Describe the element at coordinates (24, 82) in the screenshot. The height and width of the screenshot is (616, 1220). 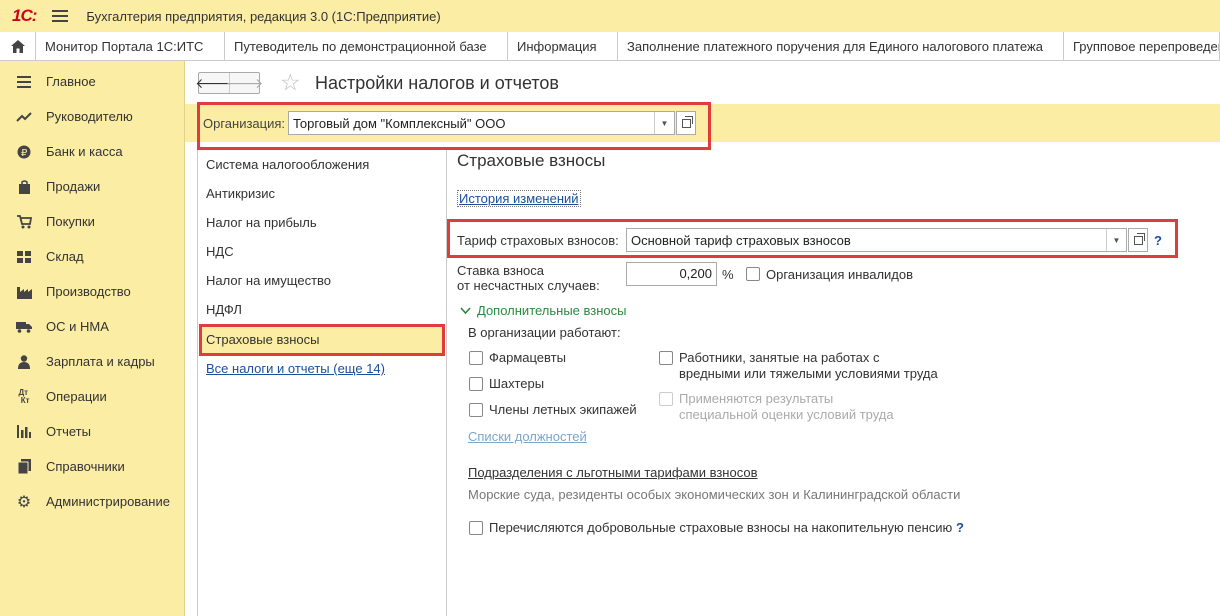
I see `menu-lines-icon` at that location.